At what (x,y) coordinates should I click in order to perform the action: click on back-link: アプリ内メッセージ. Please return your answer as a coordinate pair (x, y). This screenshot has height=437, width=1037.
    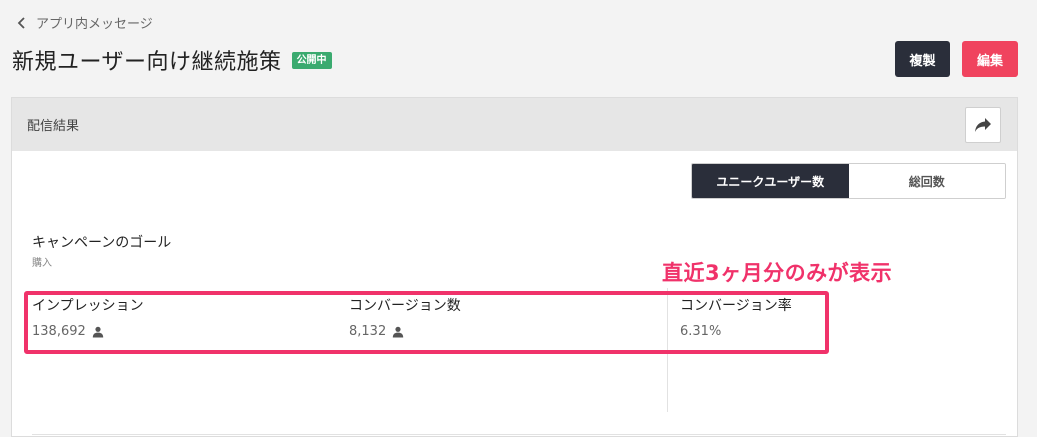
    Looking at the image, I should click on (84, 22).